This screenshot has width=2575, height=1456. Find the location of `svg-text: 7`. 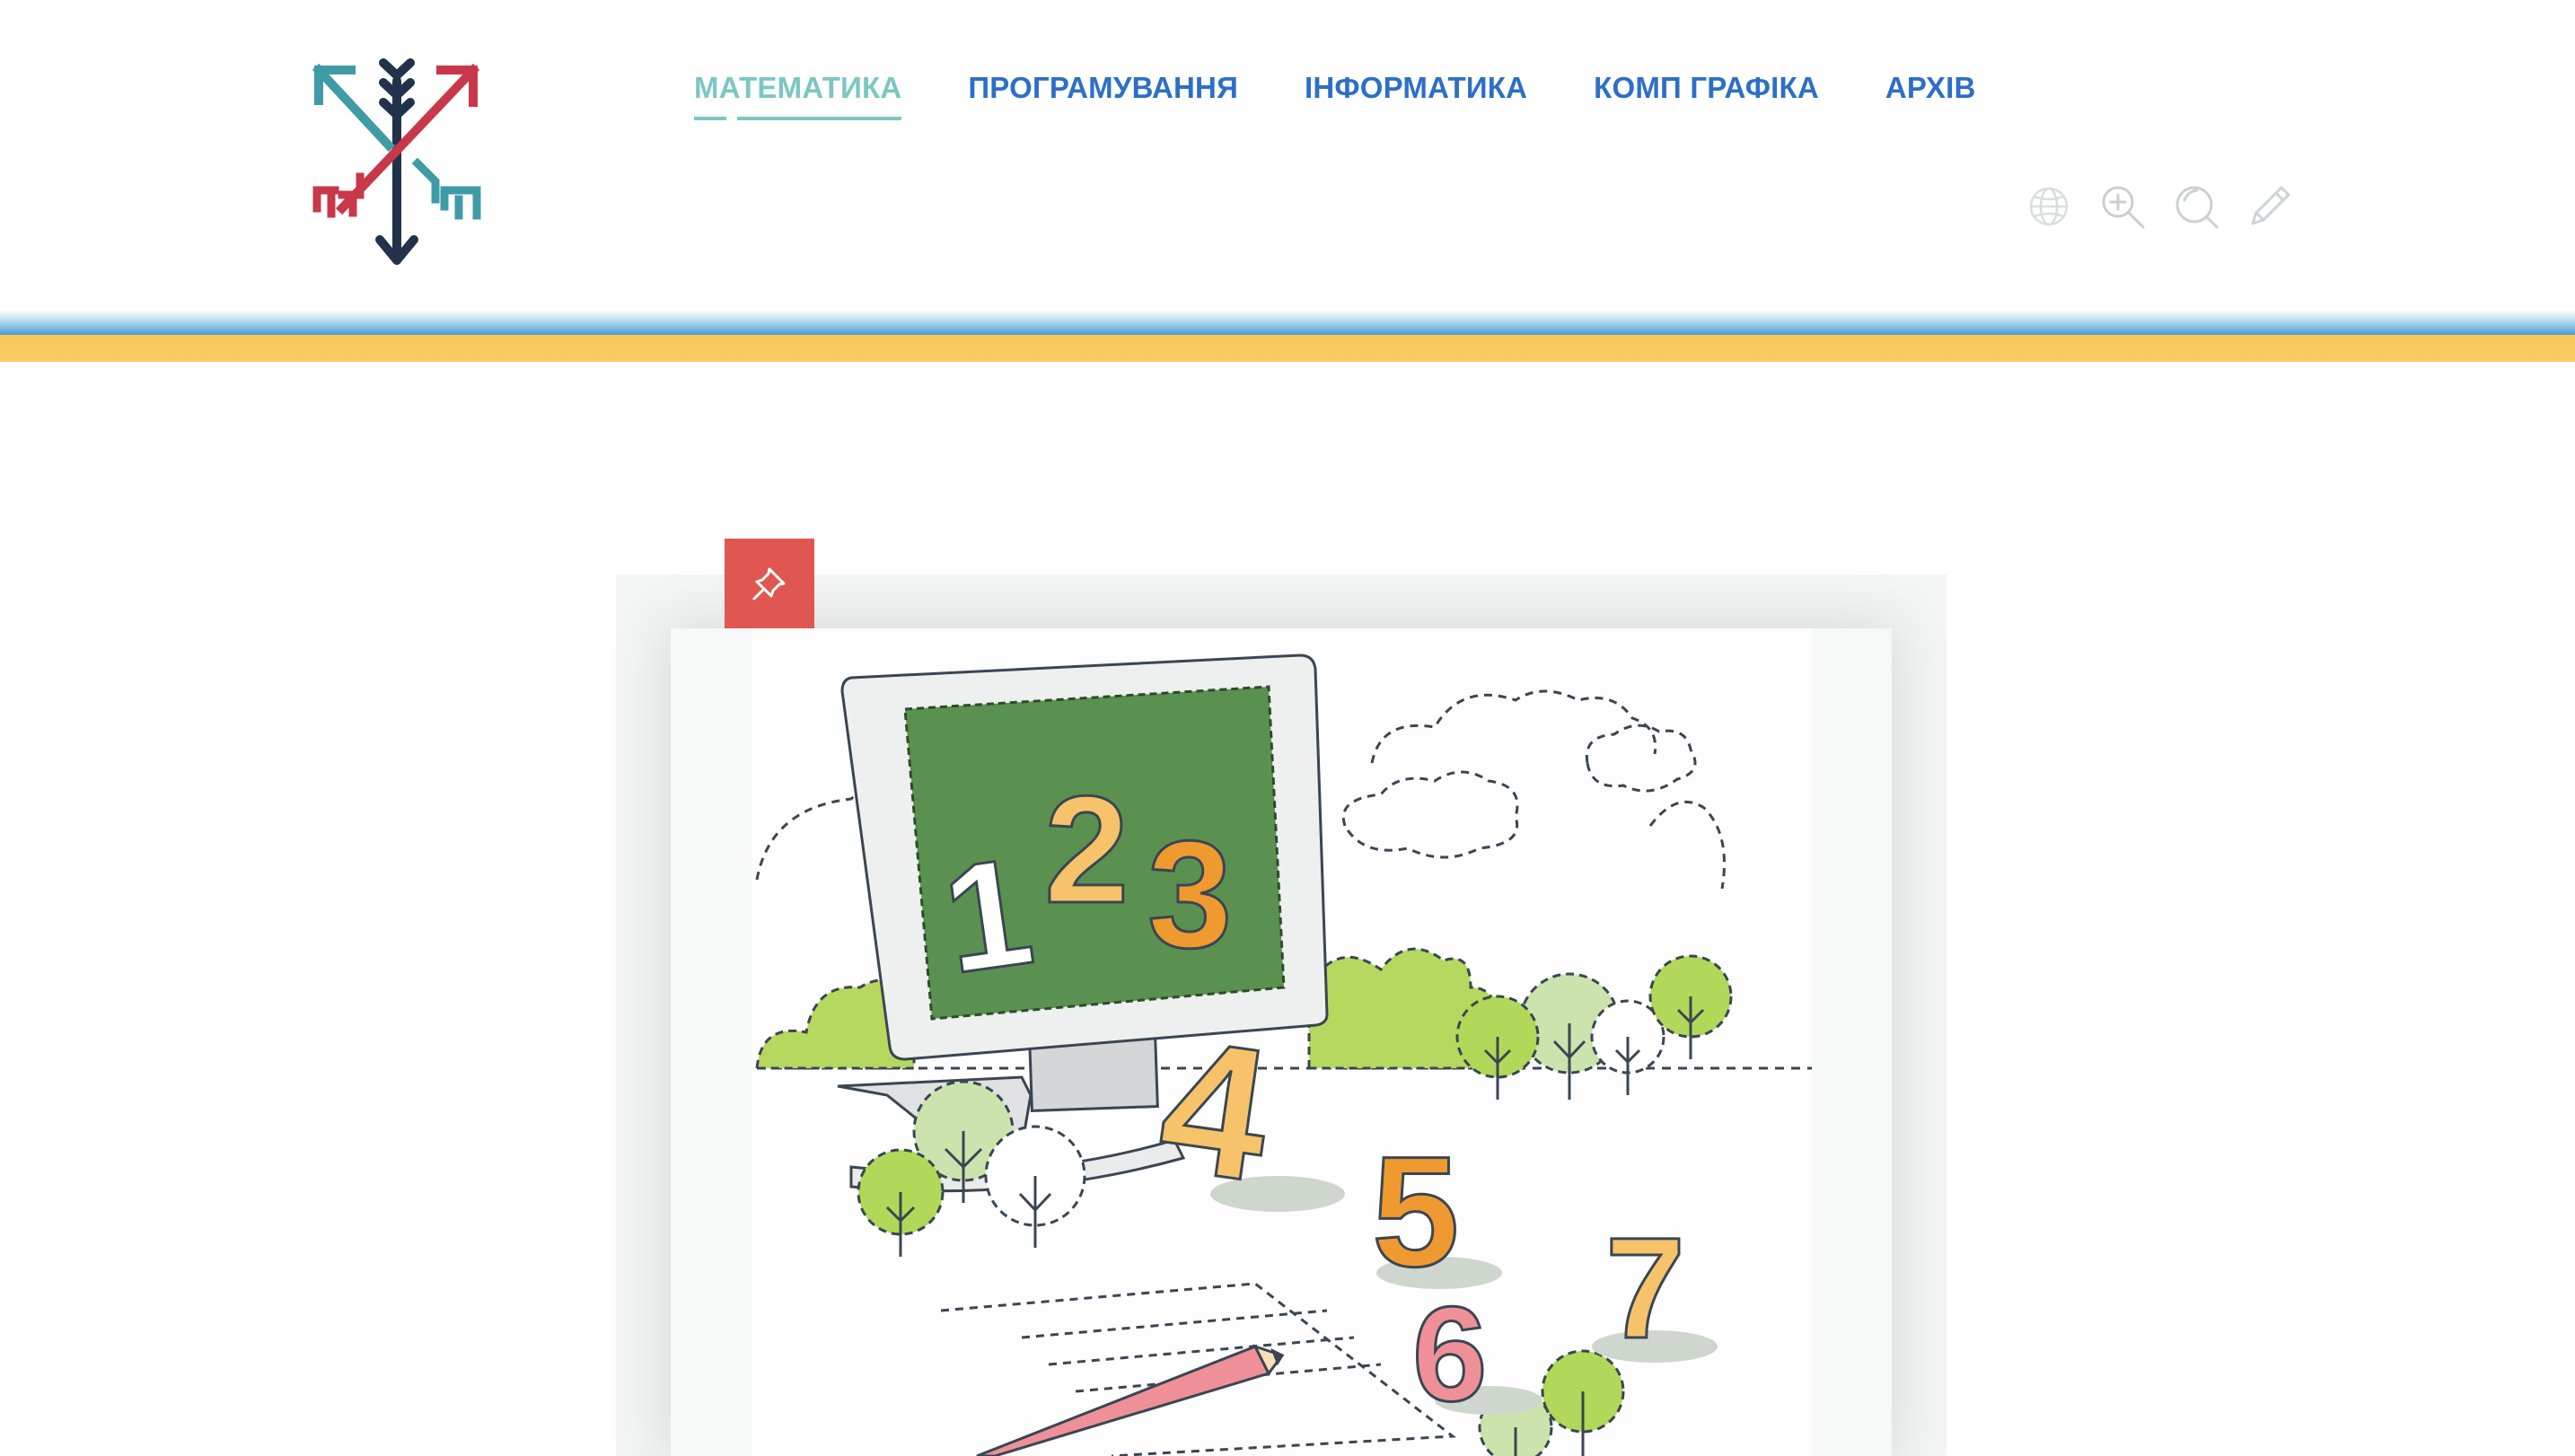

svg-text: 7 is located at coordinates (1645, 1288).